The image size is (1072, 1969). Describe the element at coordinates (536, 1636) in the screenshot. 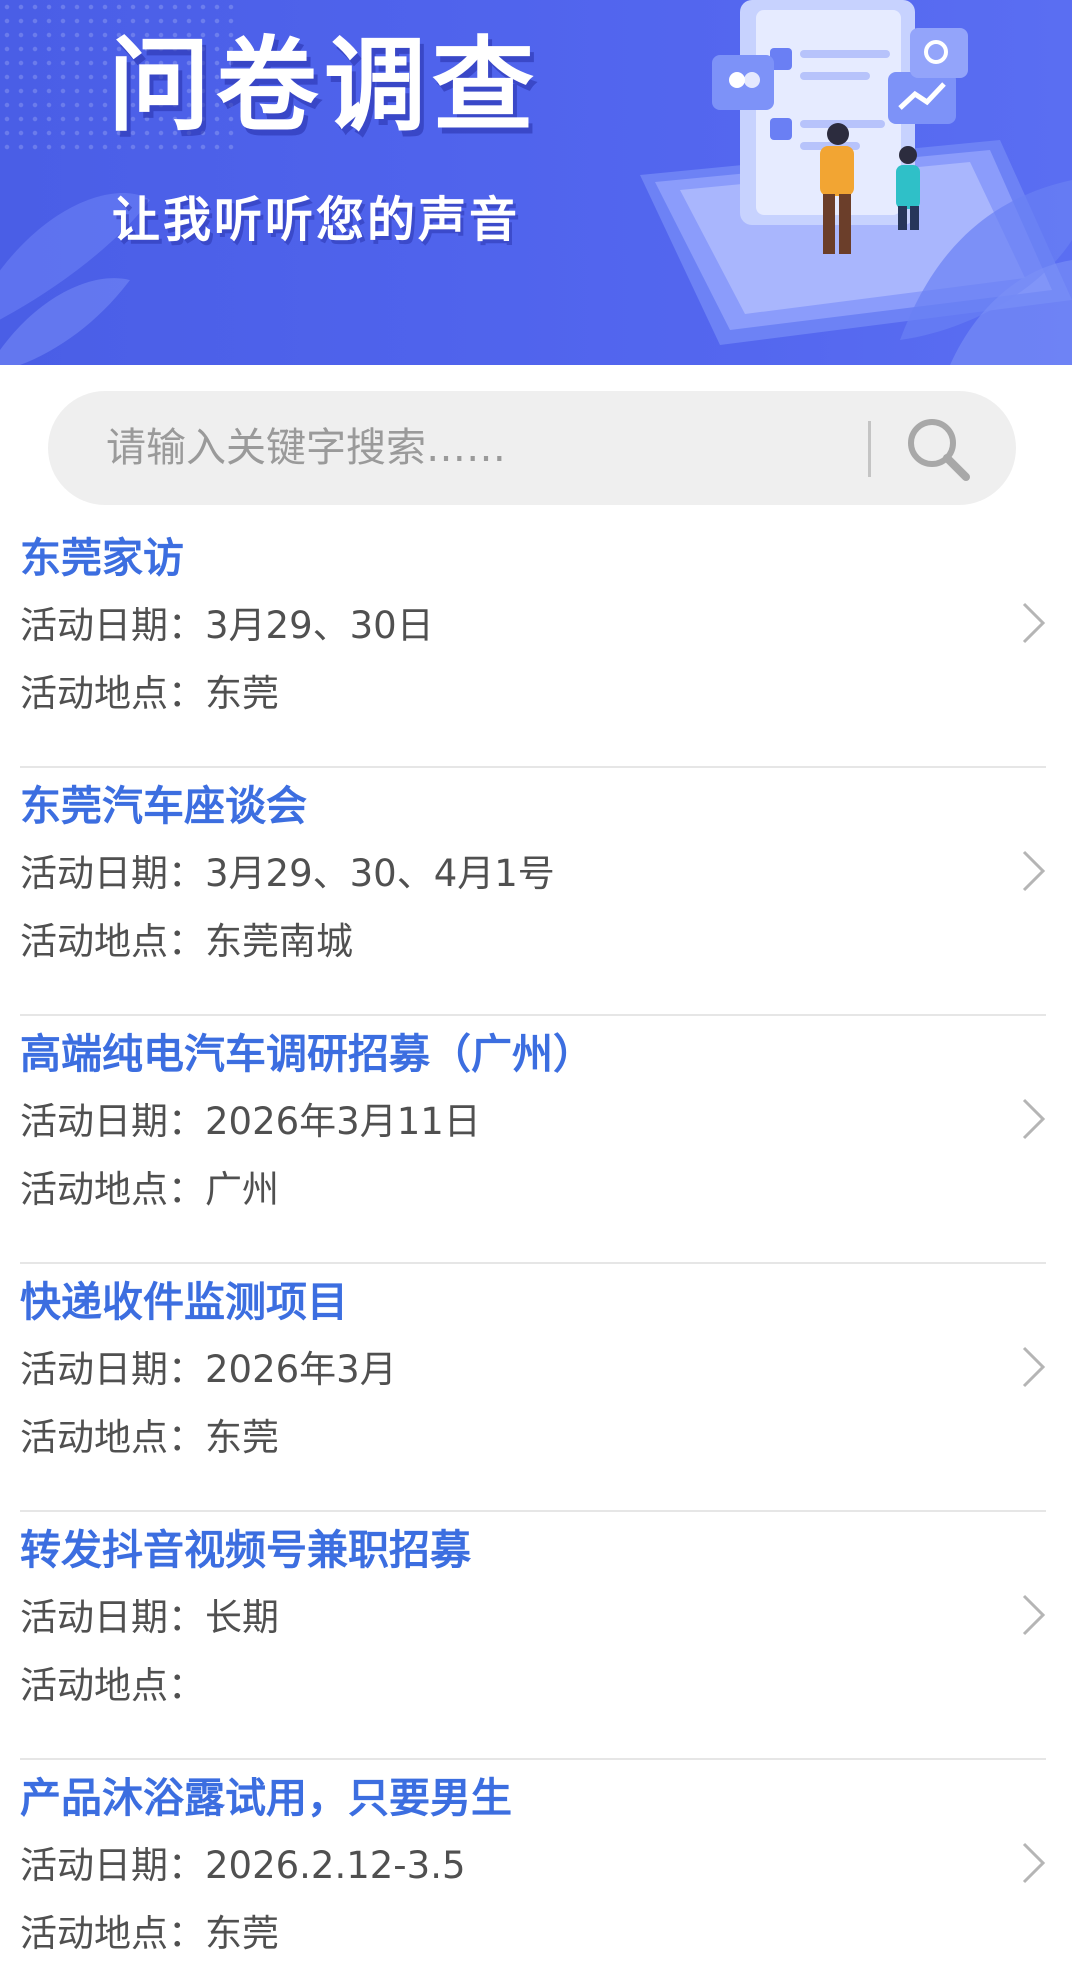

I see `list-item: 转发抖音视频号兼职招募 活动日期：长期 活动地点：` at that location.